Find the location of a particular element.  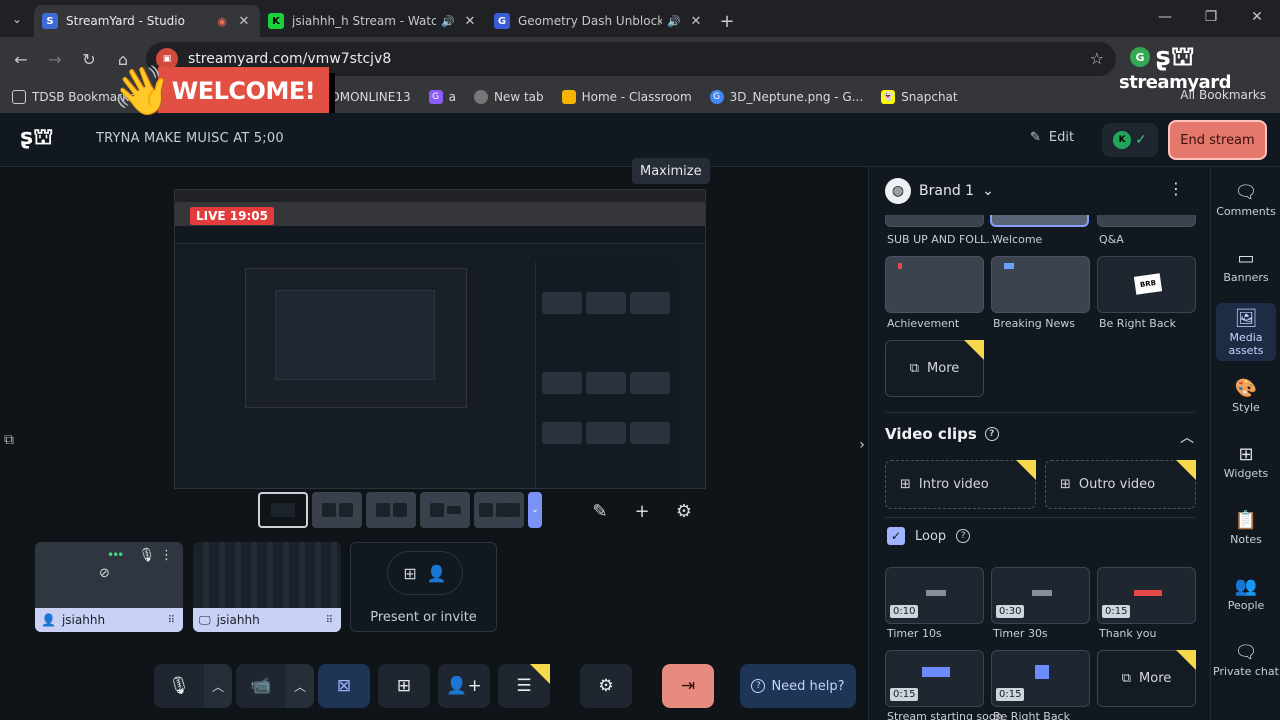

participant-label: 🖵 jsiahhh is located at coordinates (267, 620).